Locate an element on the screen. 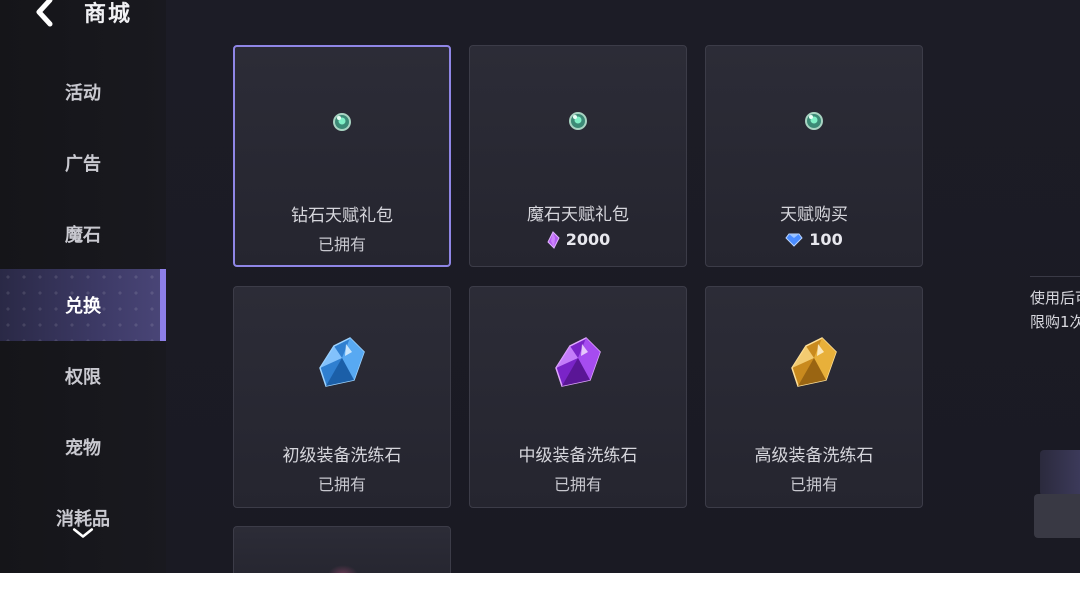 The image size is (1080, 606). item-name: 中级装备洗练石 is located at coordinates (578, 456).